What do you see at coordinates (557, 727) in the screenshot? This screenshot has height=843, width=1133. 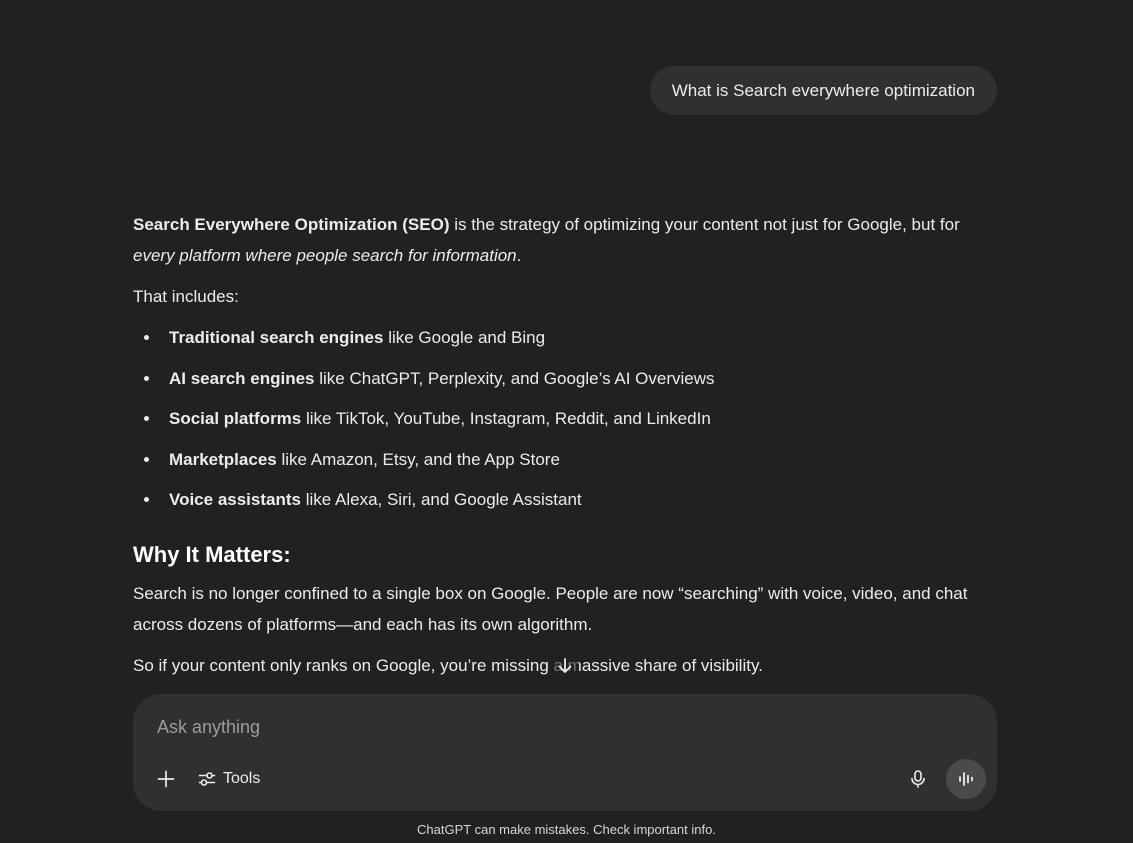 I see `prompt-input` at bounding box center [557, 727].